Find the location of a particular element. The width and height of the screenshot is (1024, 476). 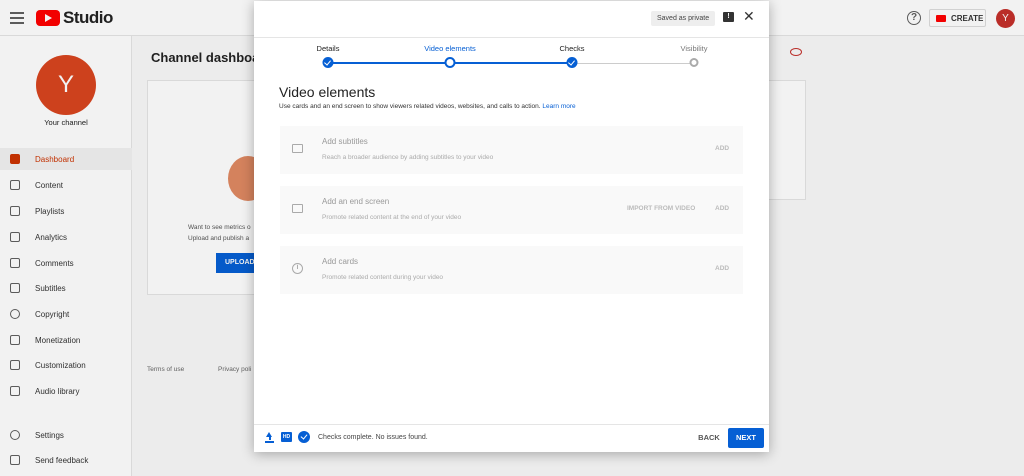

close-icon: ✕ is located at coordinates (749, 16).